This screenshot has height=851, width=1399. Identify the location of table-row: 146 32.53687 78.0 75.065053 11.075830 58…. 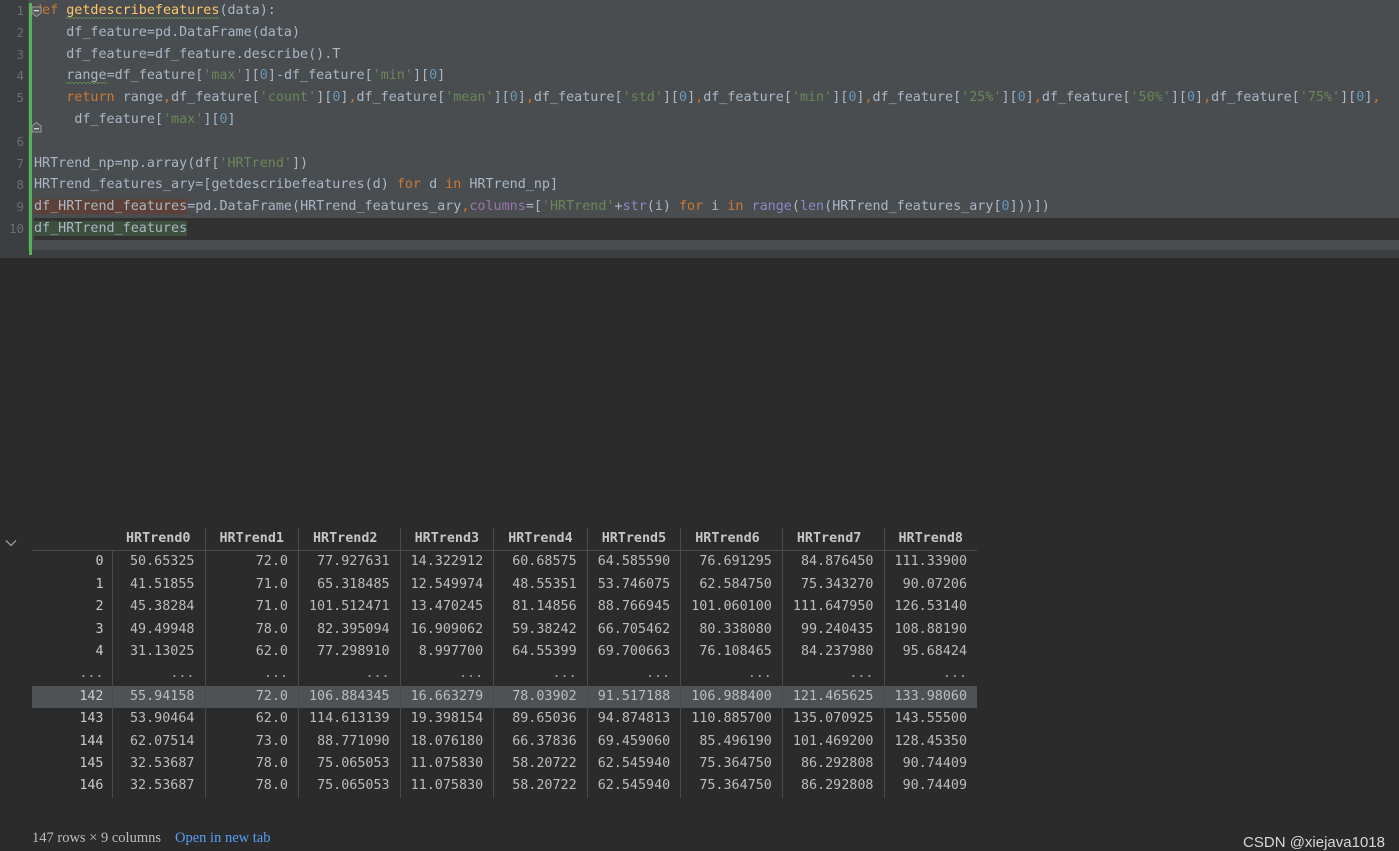
(504, 786).